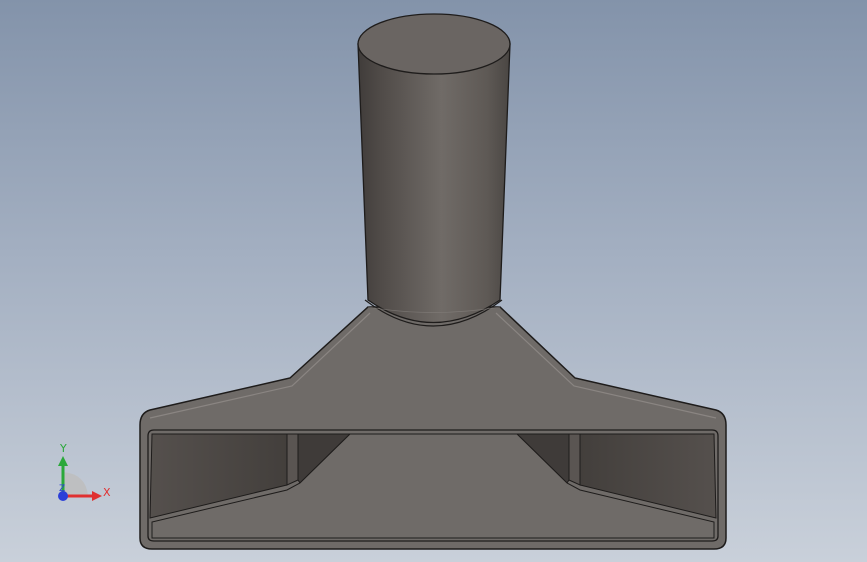  What do you see at coordinates (434, 44) in the screenshot?
I see `tube-top-opening` at bounding box center [434, 44].